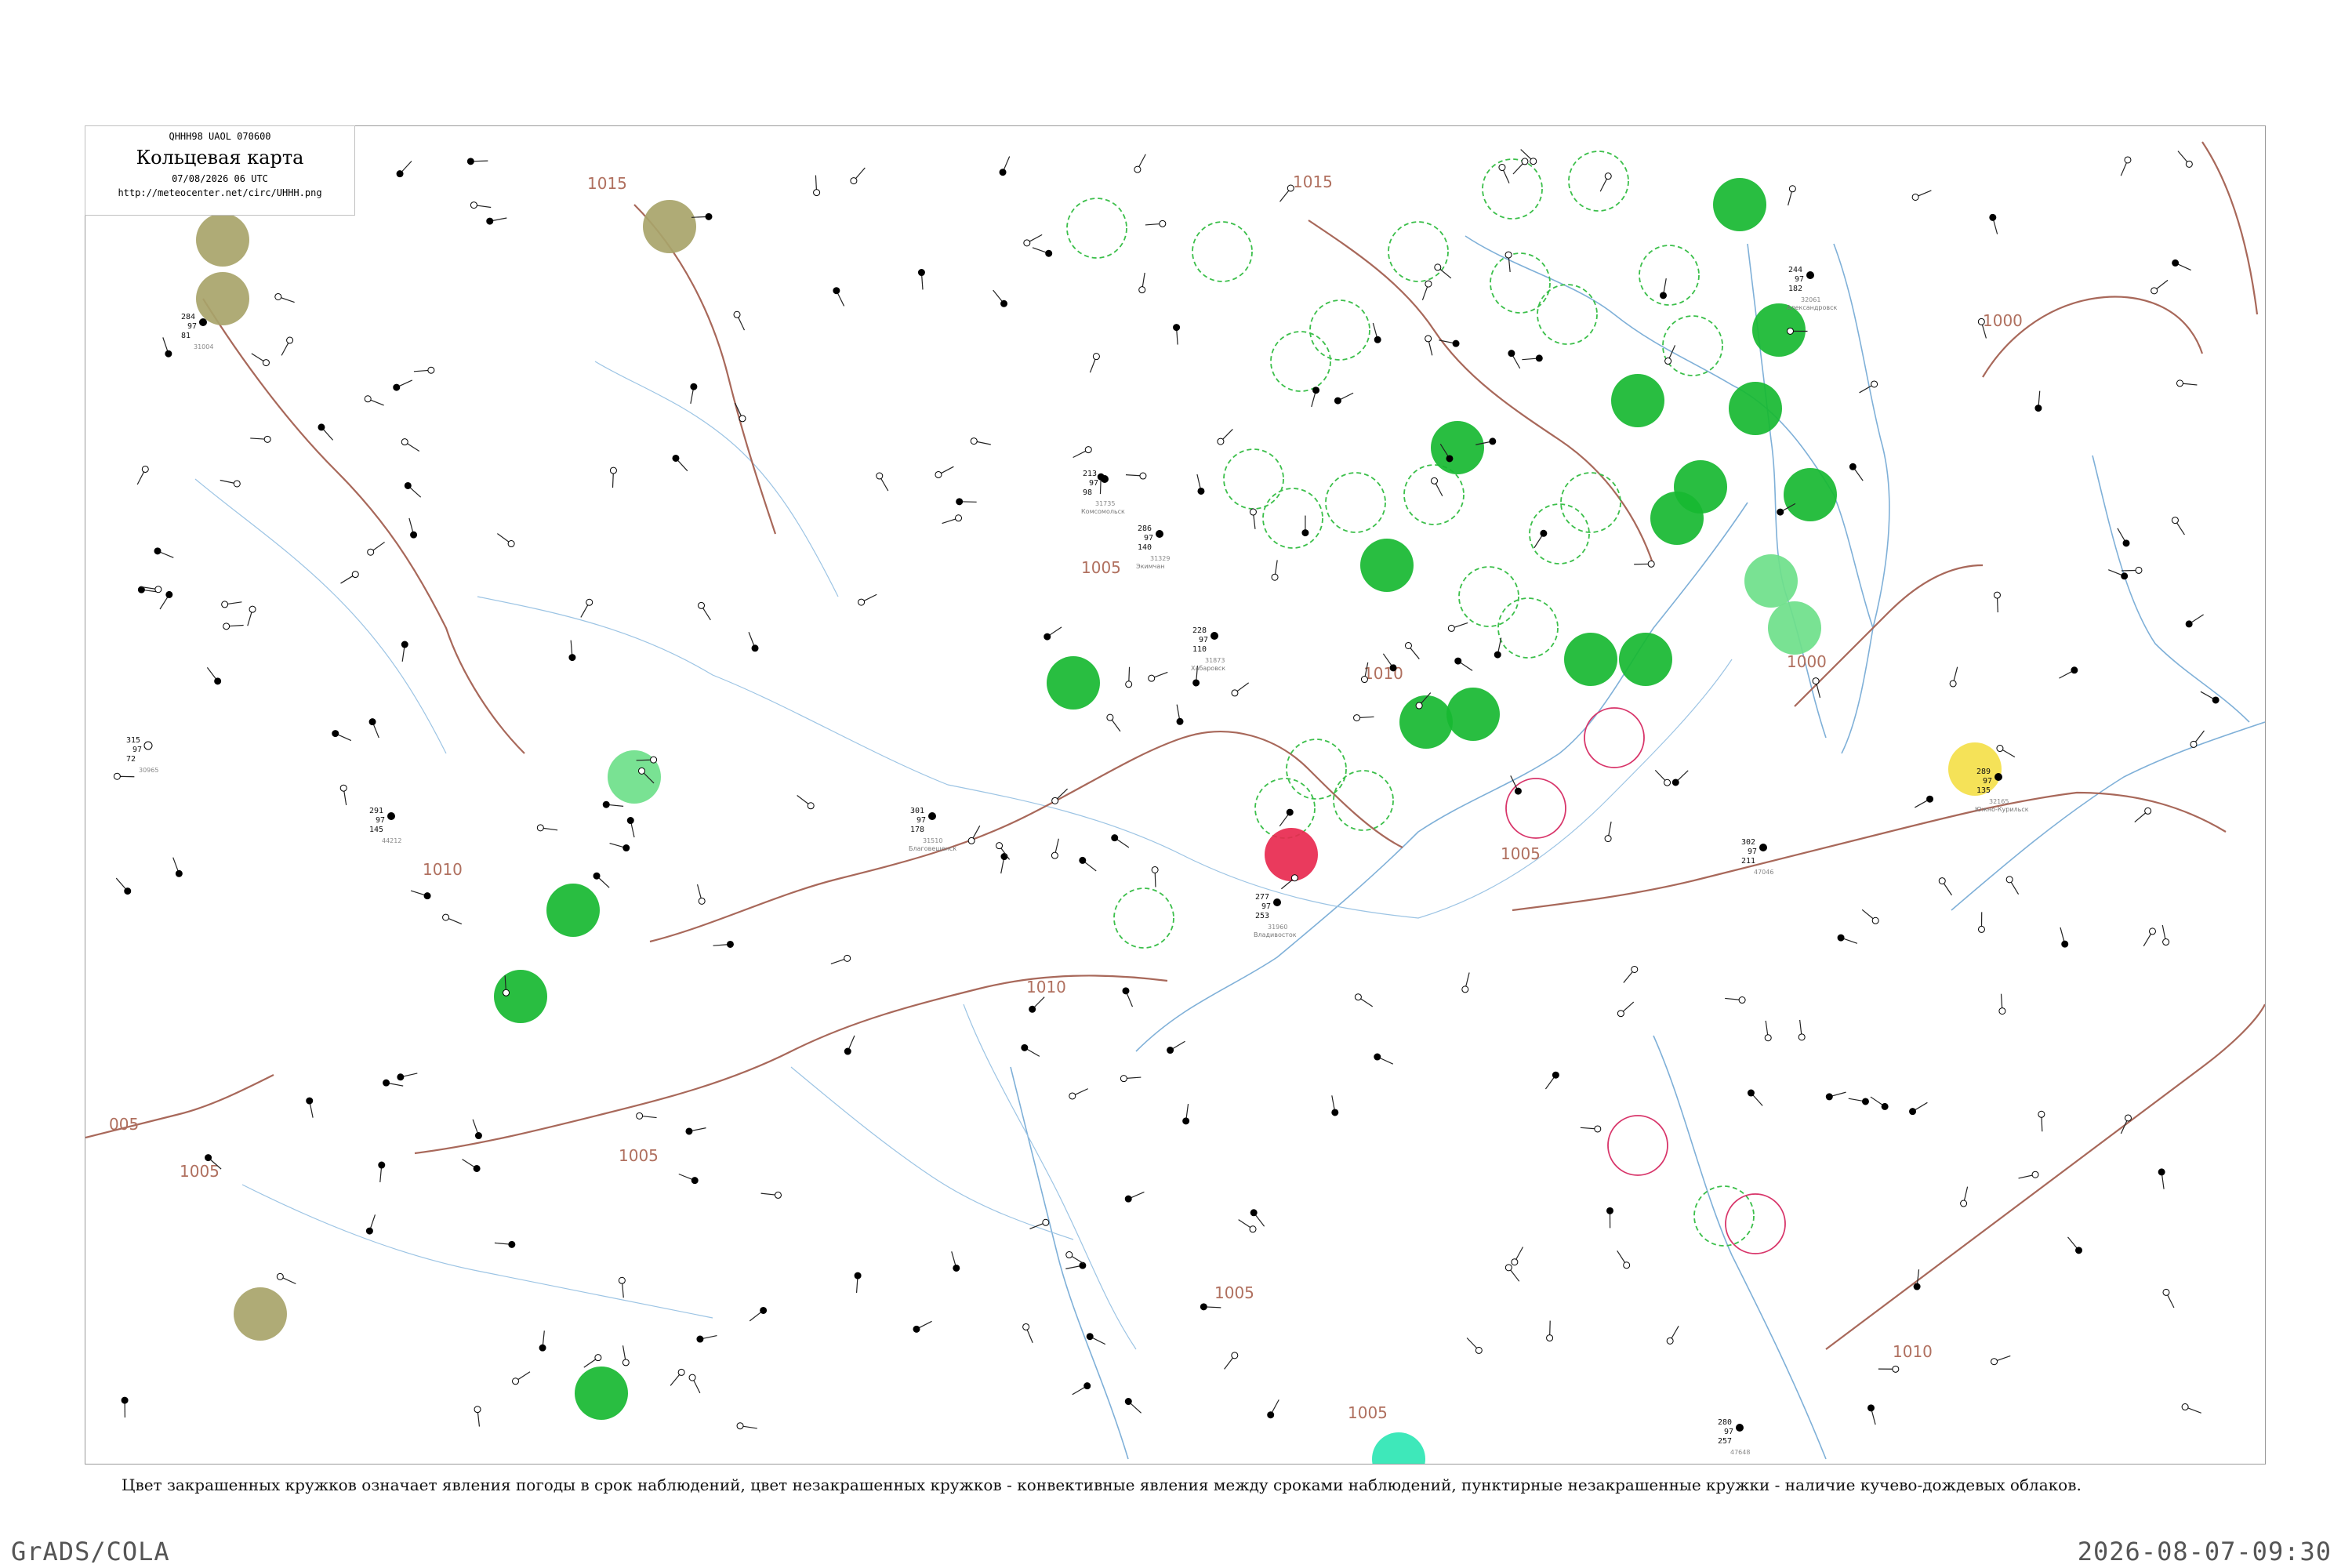  I want to click on station-model: 291 97 145 44212, so click(385, 825).